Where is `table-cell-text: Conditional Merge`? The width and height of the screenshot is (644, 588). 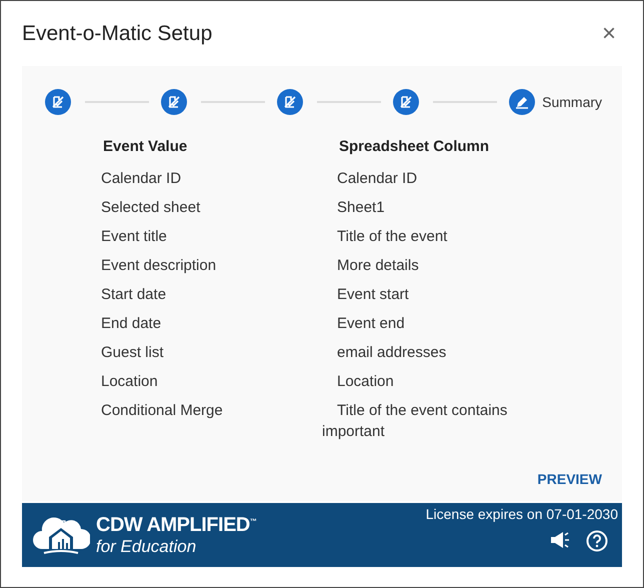 table-cell-text: Conditional Merge is located at coordinates (162, 411).